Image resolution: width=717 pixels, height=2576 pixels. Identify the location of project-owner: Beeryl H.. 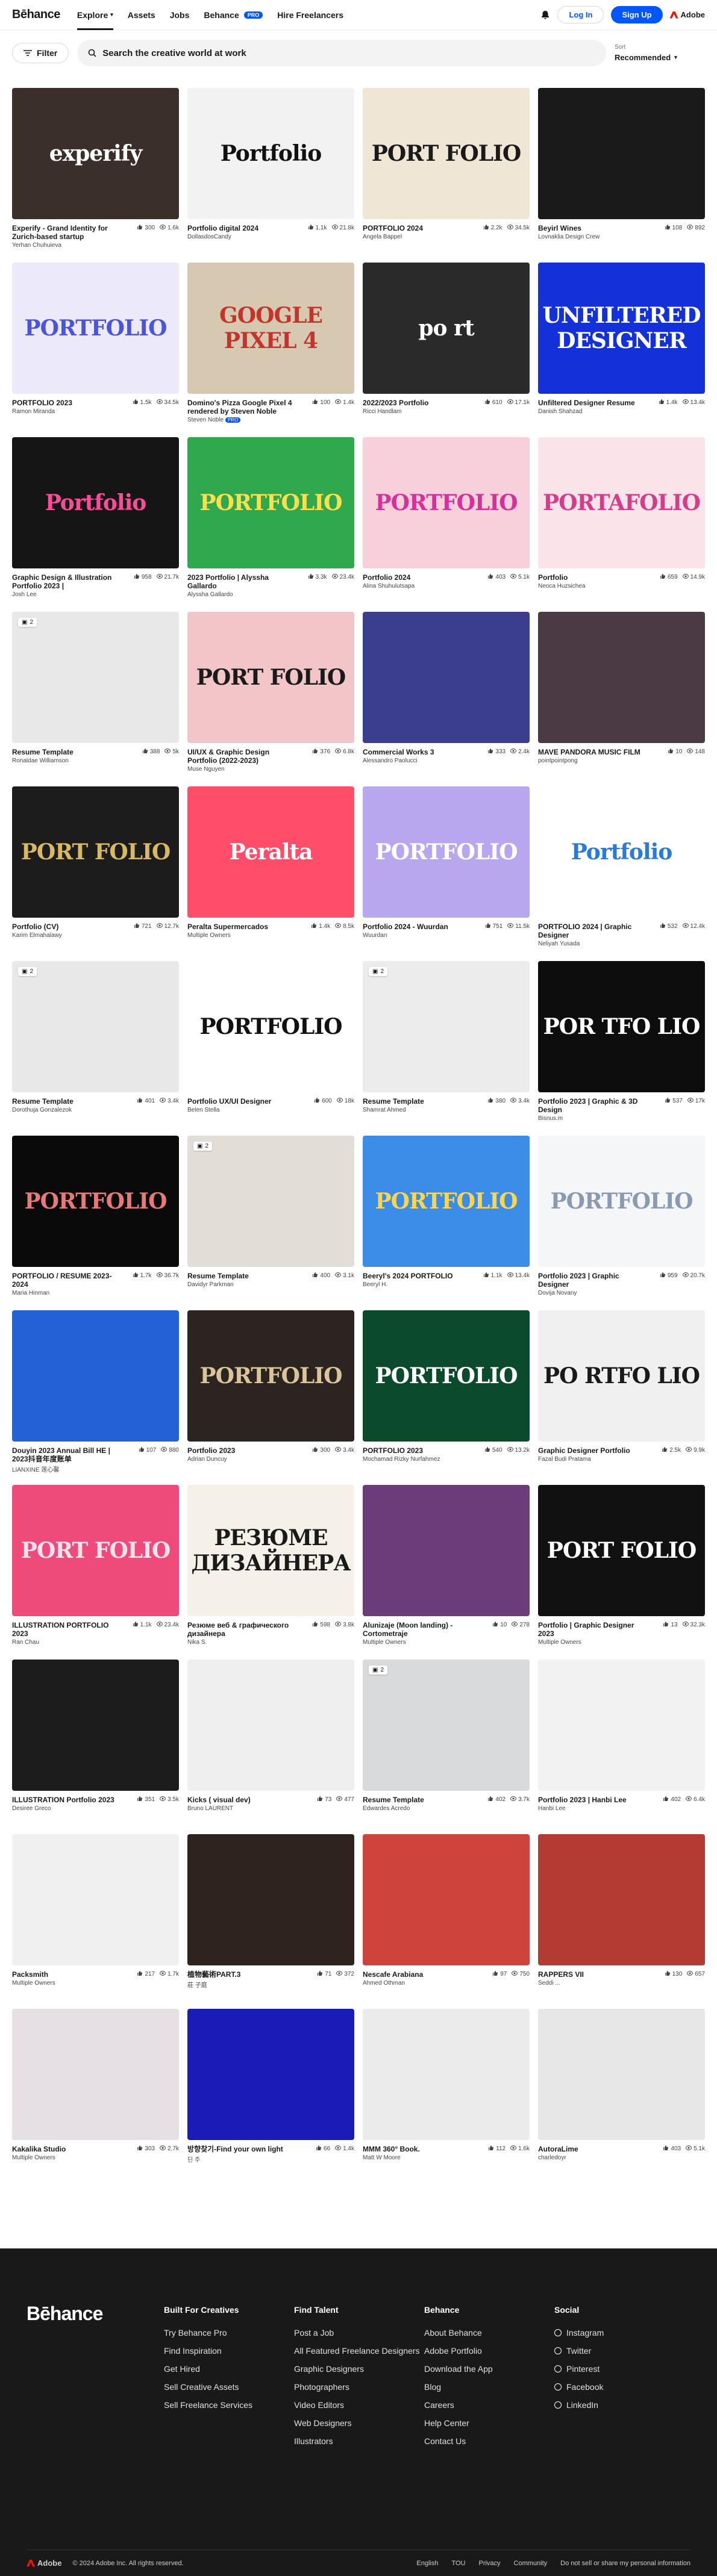
(408, 1284).